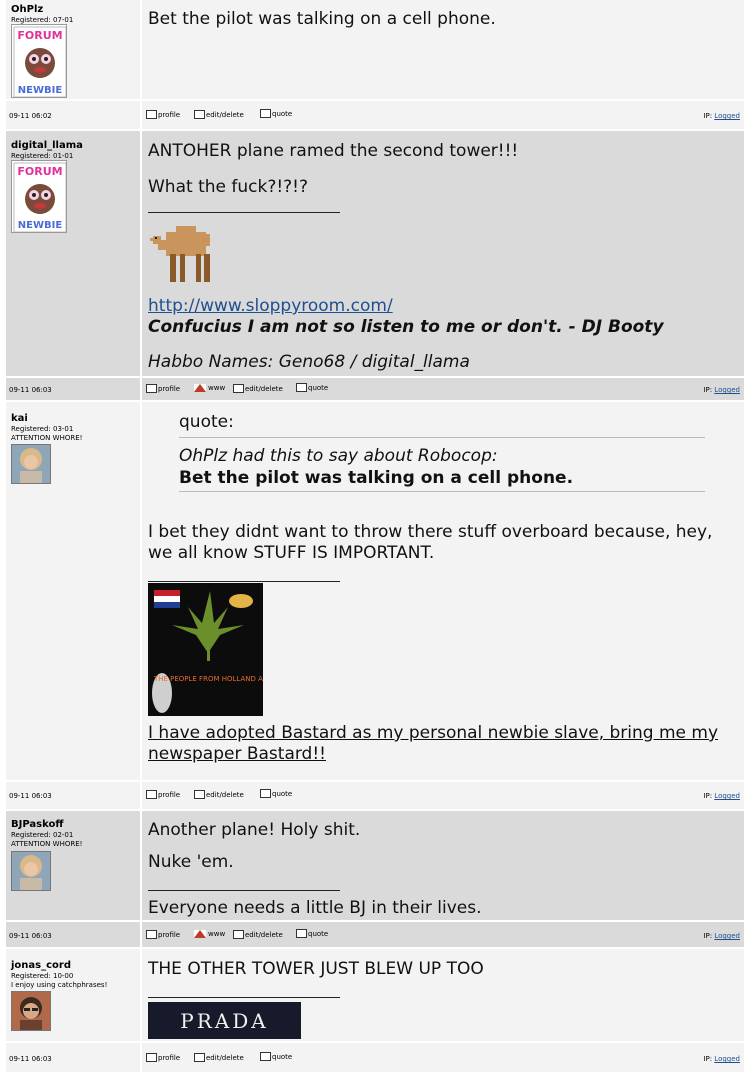 The image size is (750, 1072). I want to click on username: BJPaskoff, so click(37, 824).